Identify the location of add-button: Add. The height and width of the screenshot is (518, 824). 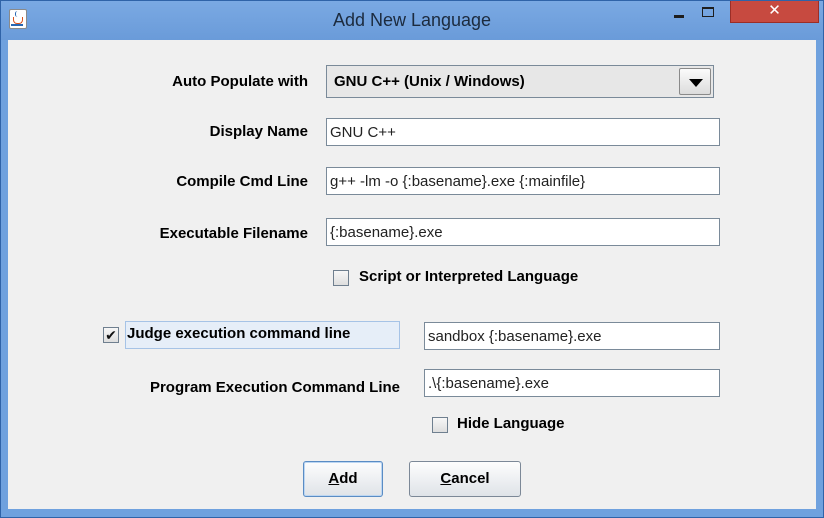
(343, 479).